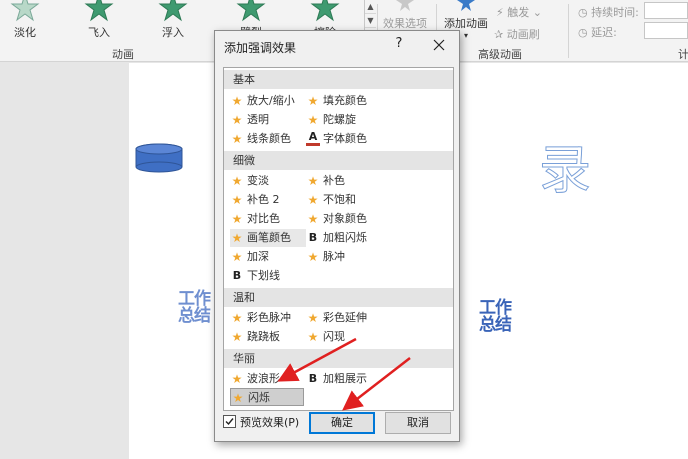  I want to click on category-moderate: 温和, so click(338, 297).